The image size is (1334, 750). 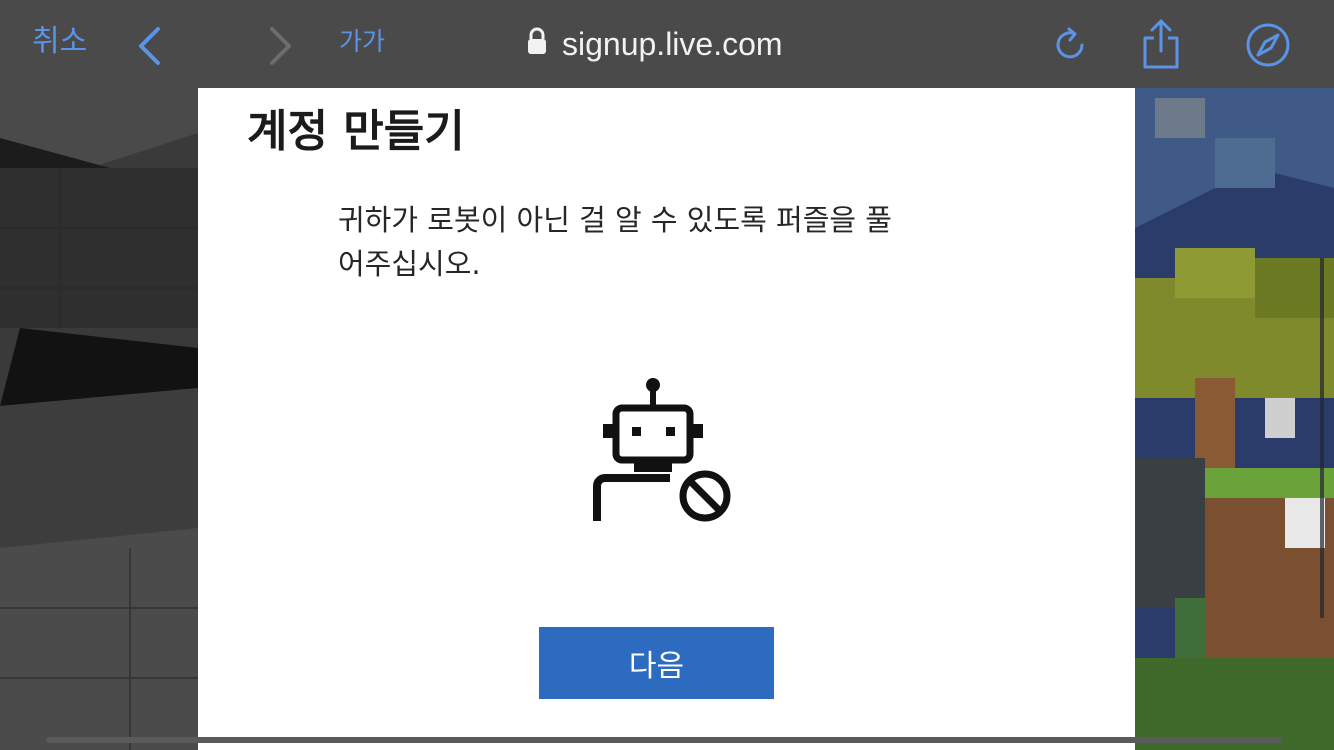 I want to click on browser-toolbar: 취소 가가 signup.live.com, so click(x=667, y=44).